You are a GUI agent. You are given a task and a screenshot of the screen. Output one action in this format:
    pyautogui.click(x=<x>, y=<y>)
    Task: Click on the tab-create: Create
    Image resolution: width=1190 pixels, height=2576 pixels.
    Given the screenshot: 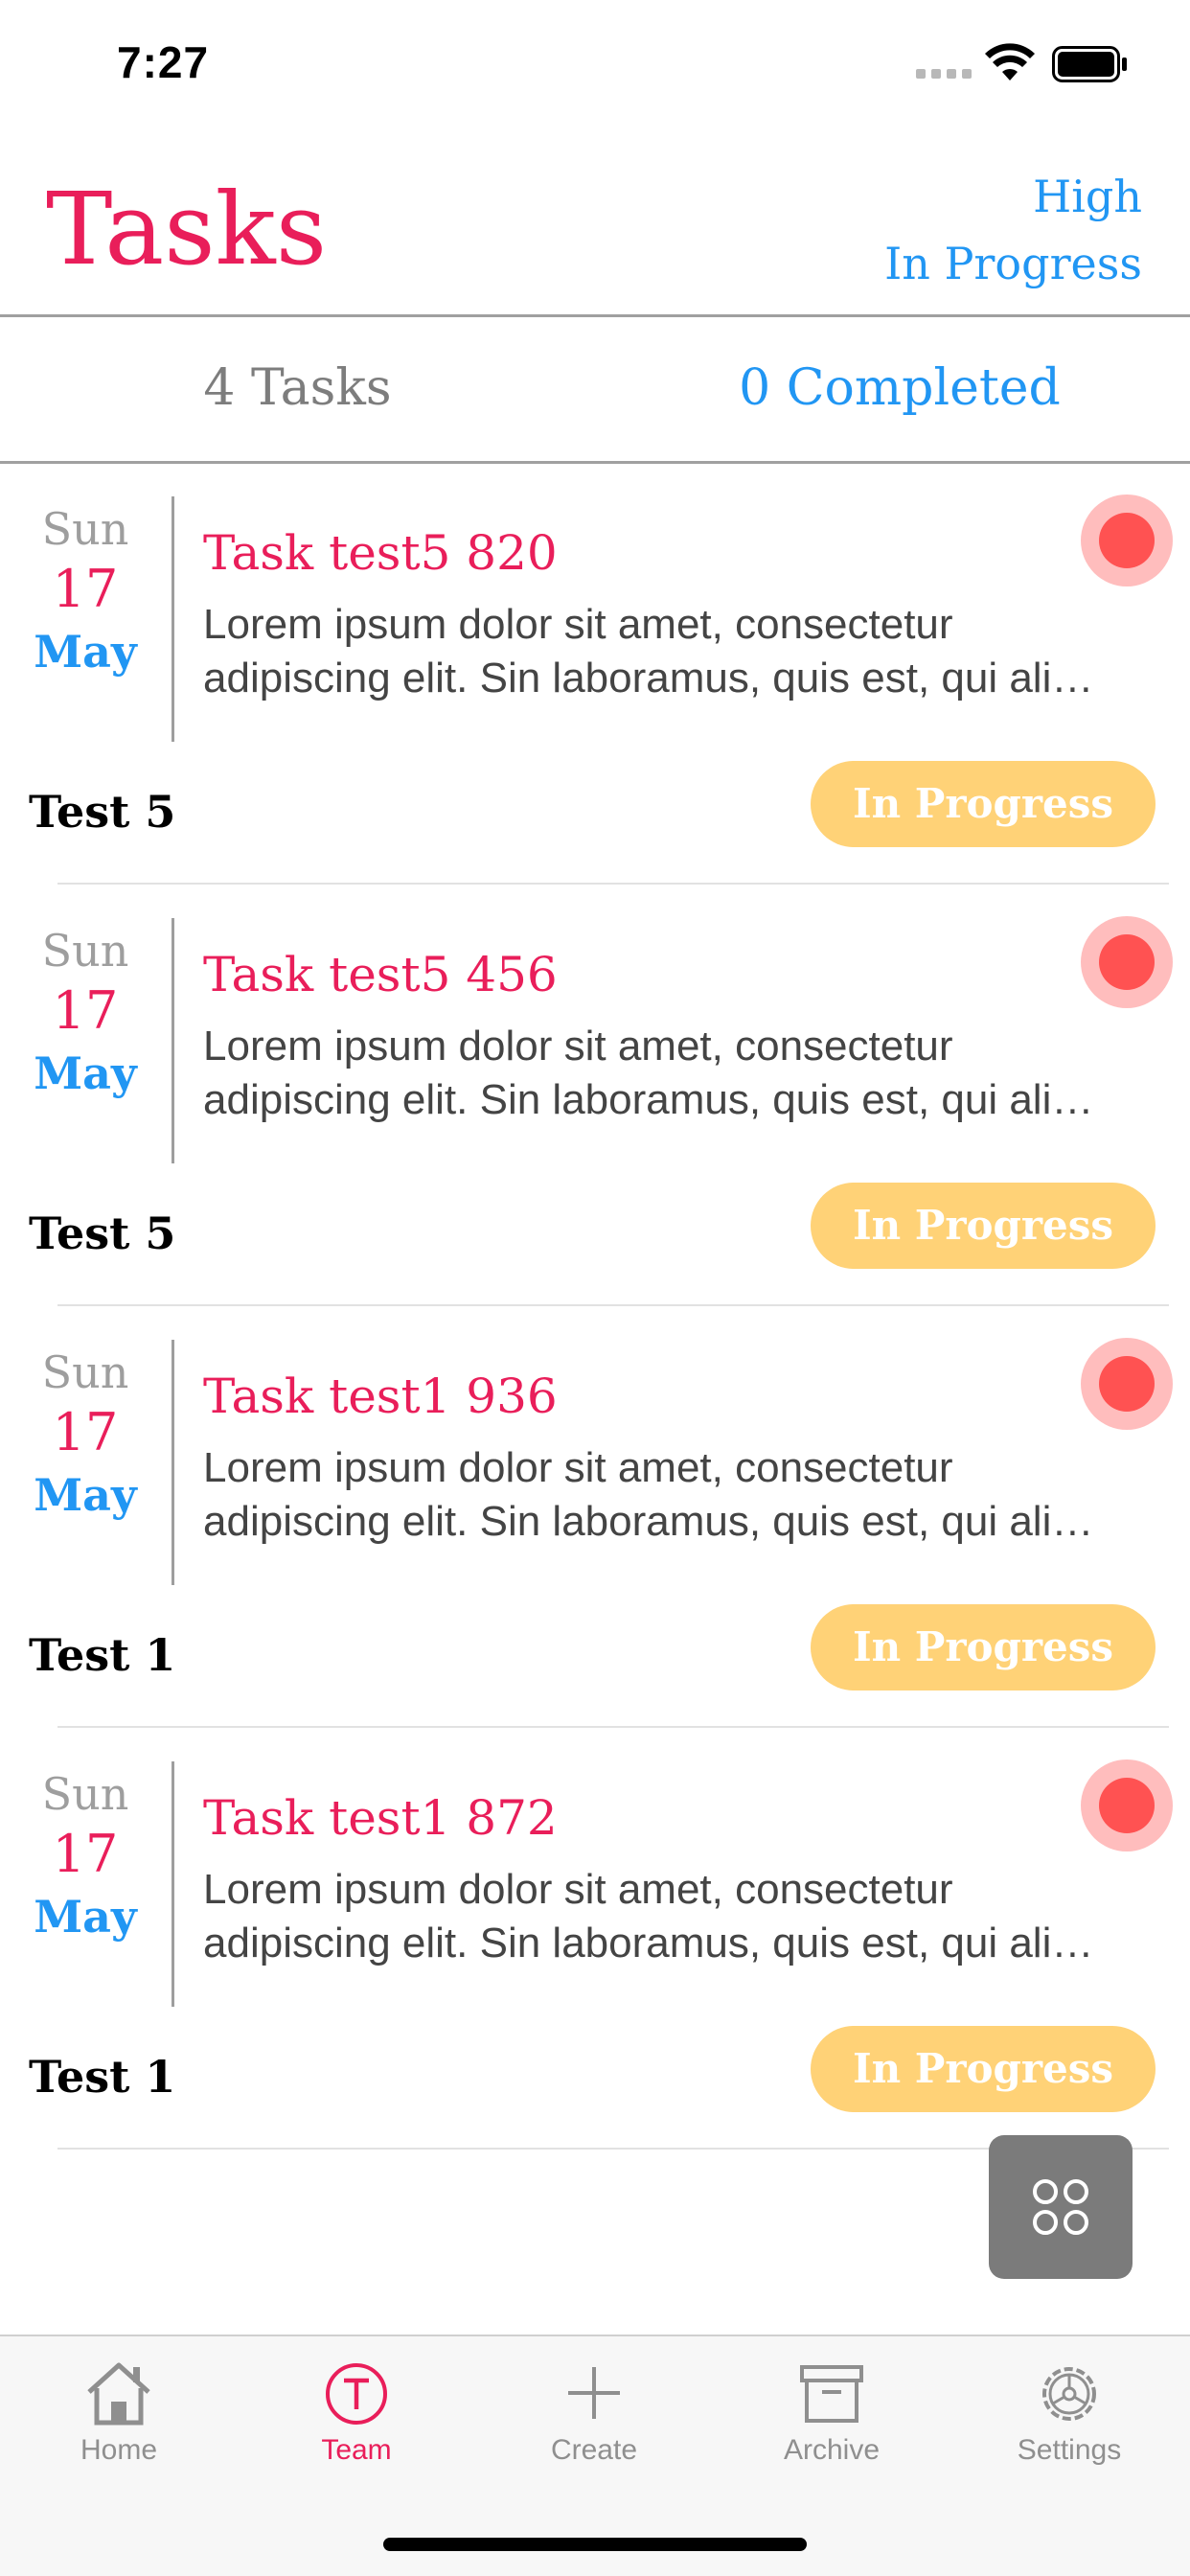 What is the action you would take?
    pyautogui.click(x=594, y=2413)
    